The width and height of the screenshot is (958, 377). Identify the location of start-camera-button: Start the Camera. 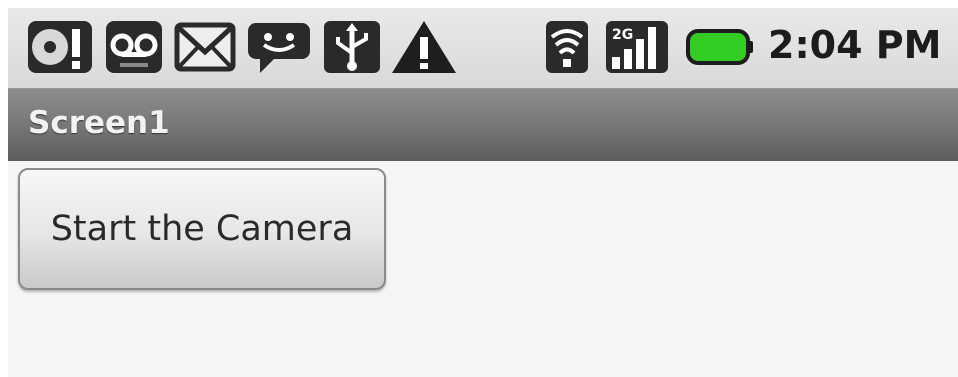
(202, 229).